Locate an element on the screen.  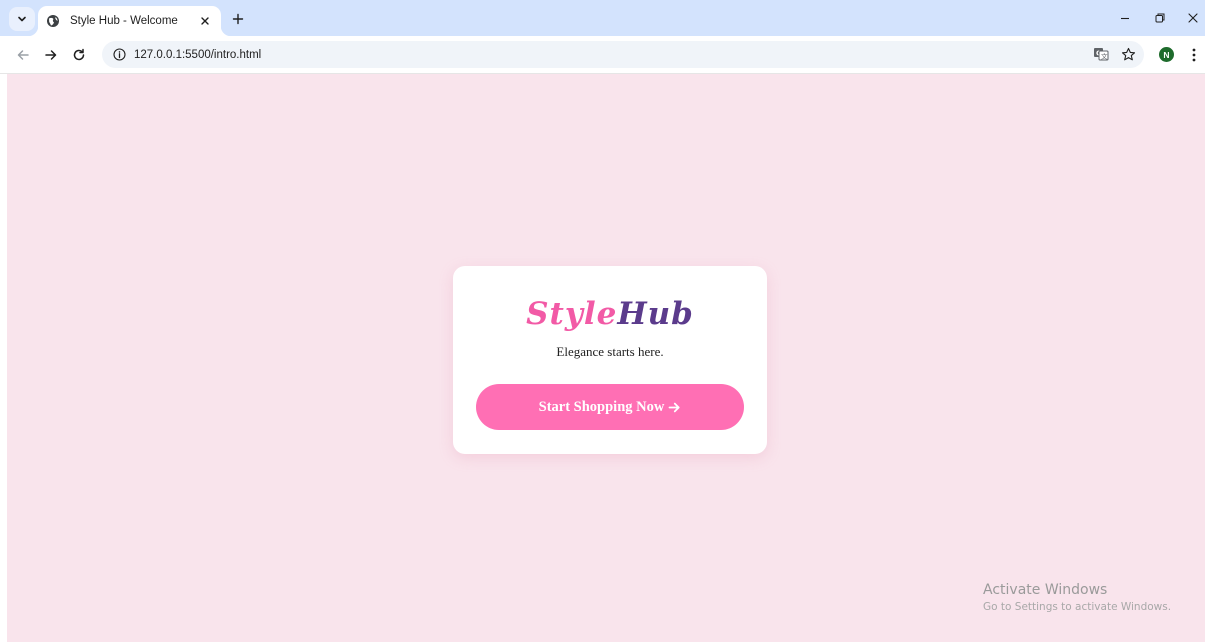
url-text: 127.0.0.1:5500/intro.html is located at coordinates (198, 54).